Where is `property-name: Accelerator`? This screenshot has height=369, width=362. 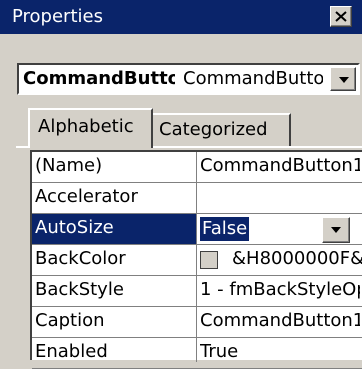
property-name: Accelerator is located at coordinates (86, 196).